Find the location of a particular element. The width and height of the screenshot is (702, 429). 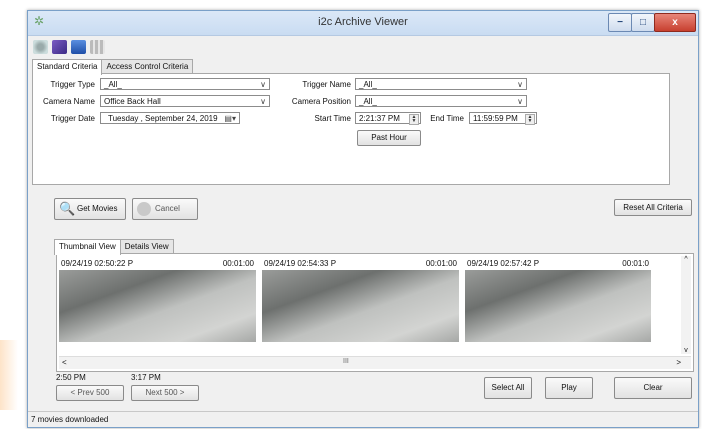

title-bar: ✲ i2c Archive Viewer − □ x is located at coordinates (363, 23).